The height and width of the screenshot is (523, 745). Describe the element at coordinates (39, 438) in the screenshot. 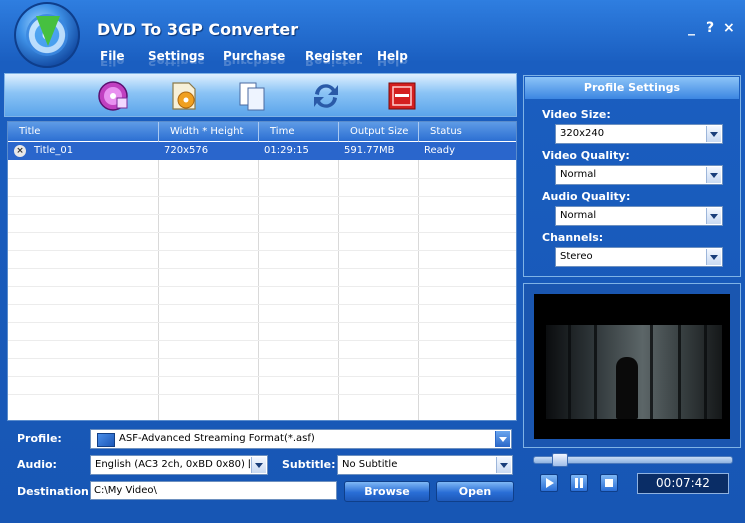

I see `profile-label: Profile:` at that location.